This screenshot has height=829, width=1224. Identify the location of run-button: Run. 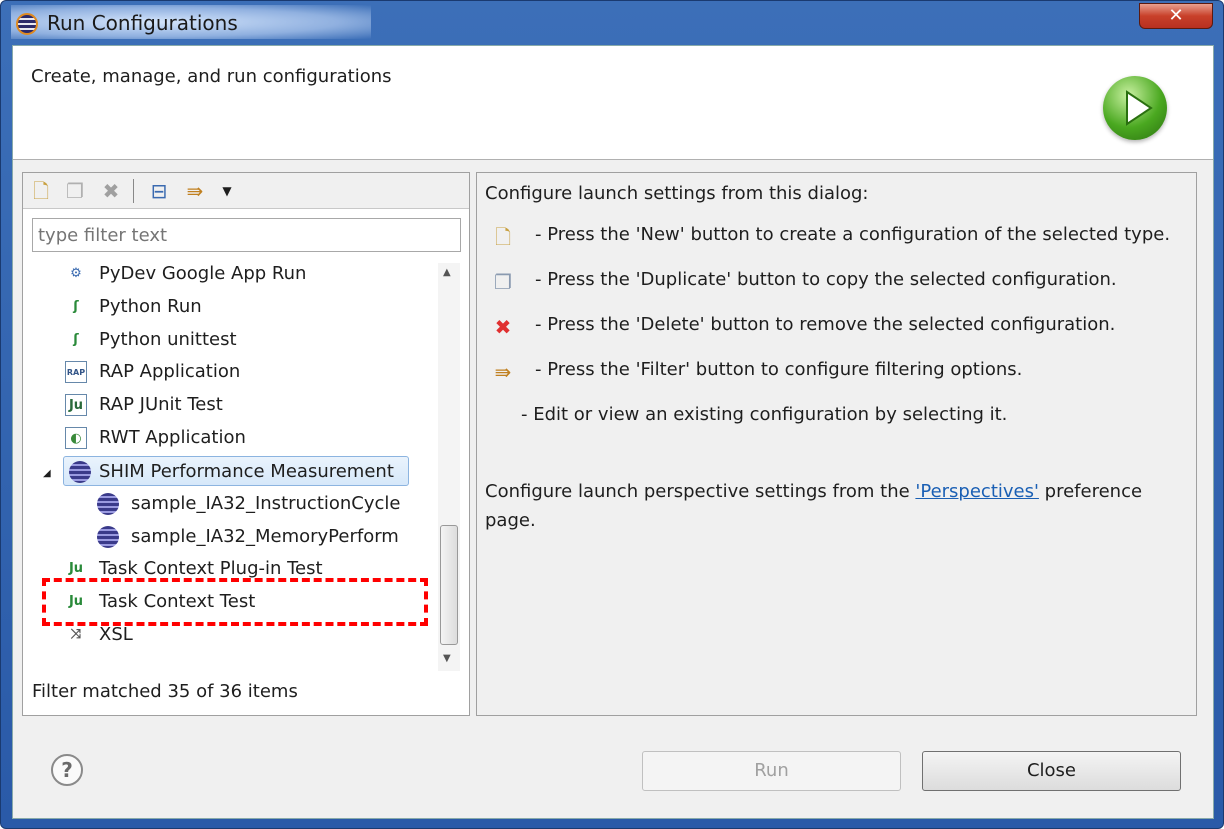
(771, 771).